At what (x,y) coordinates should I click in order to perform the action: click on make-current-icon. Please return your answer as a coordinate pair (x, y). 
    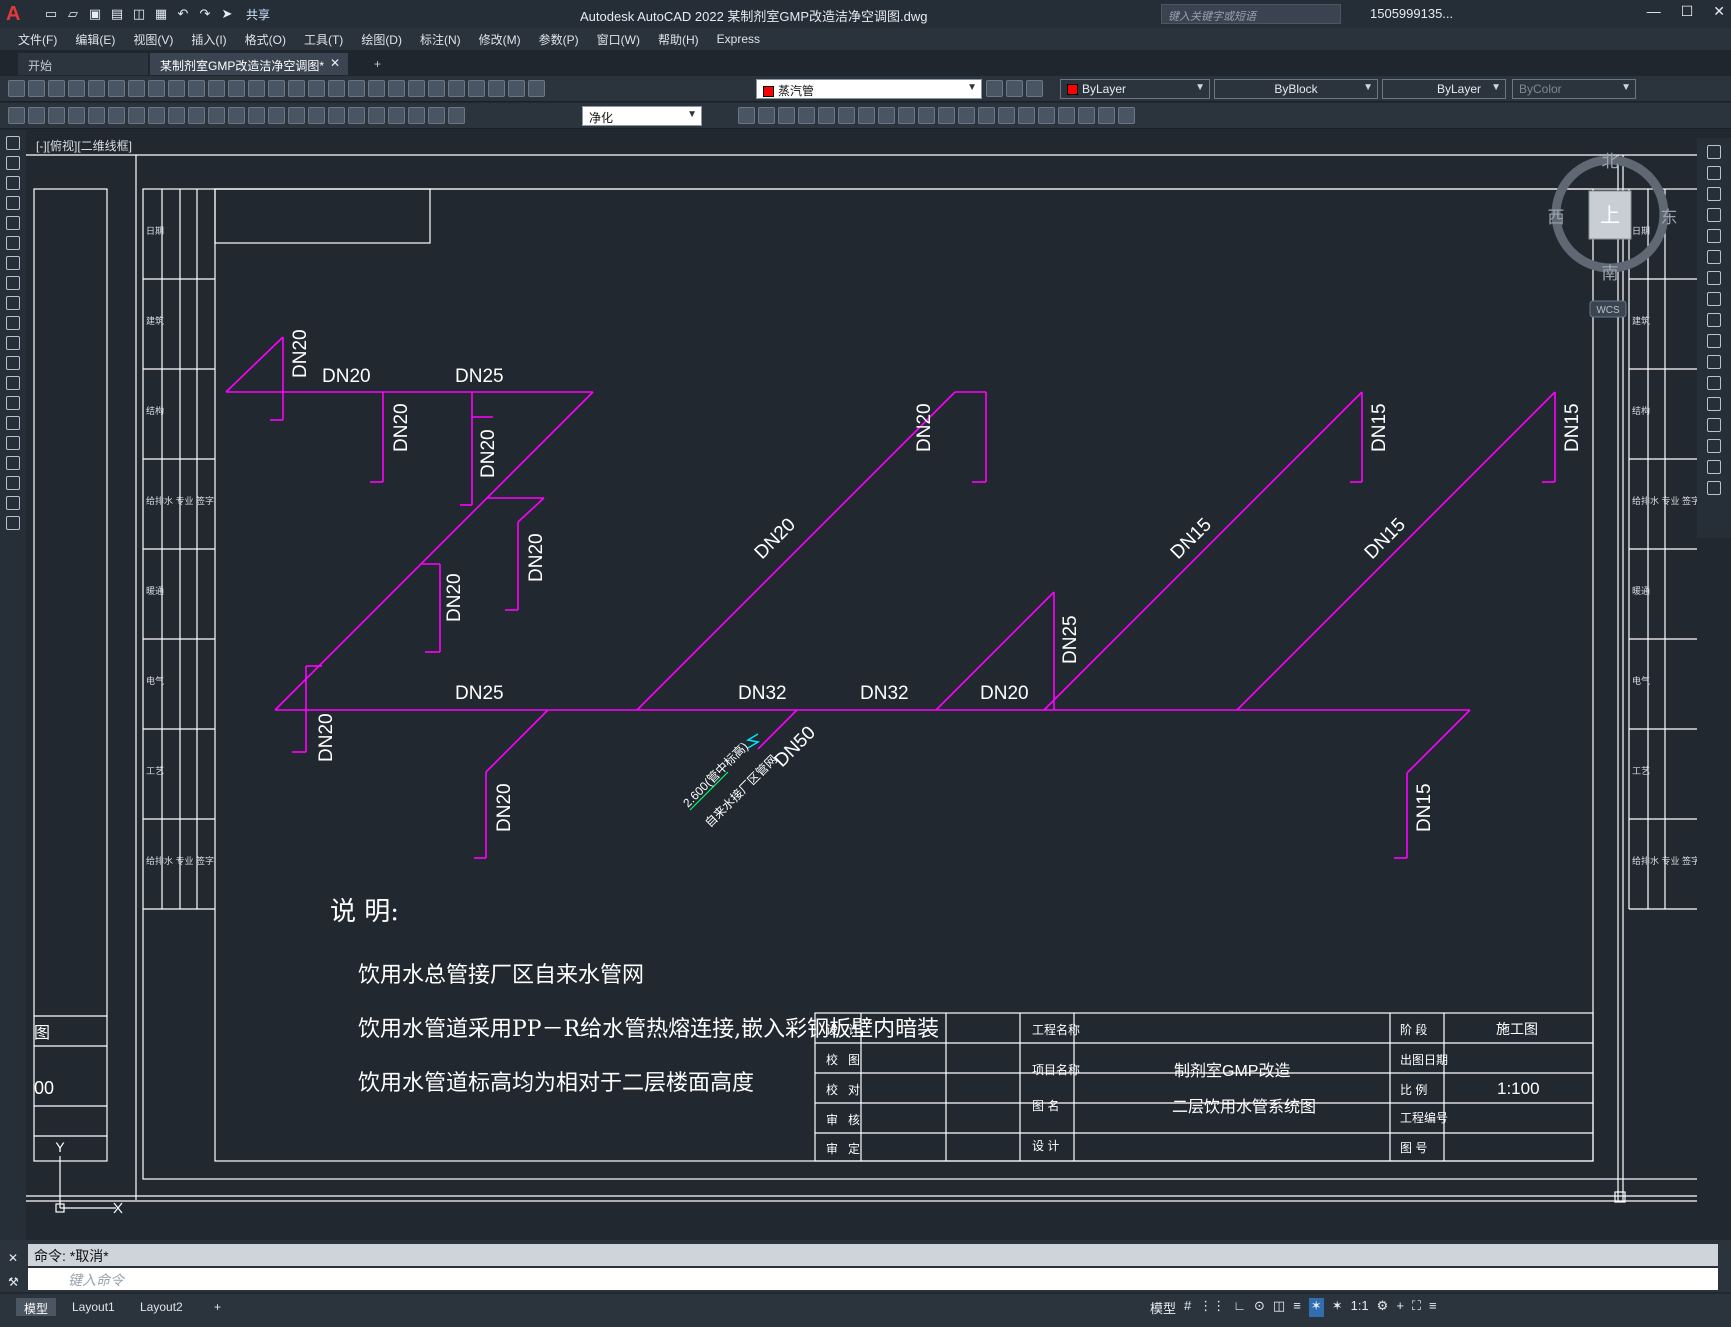
    Looking at the image, I should click on (994, 88).